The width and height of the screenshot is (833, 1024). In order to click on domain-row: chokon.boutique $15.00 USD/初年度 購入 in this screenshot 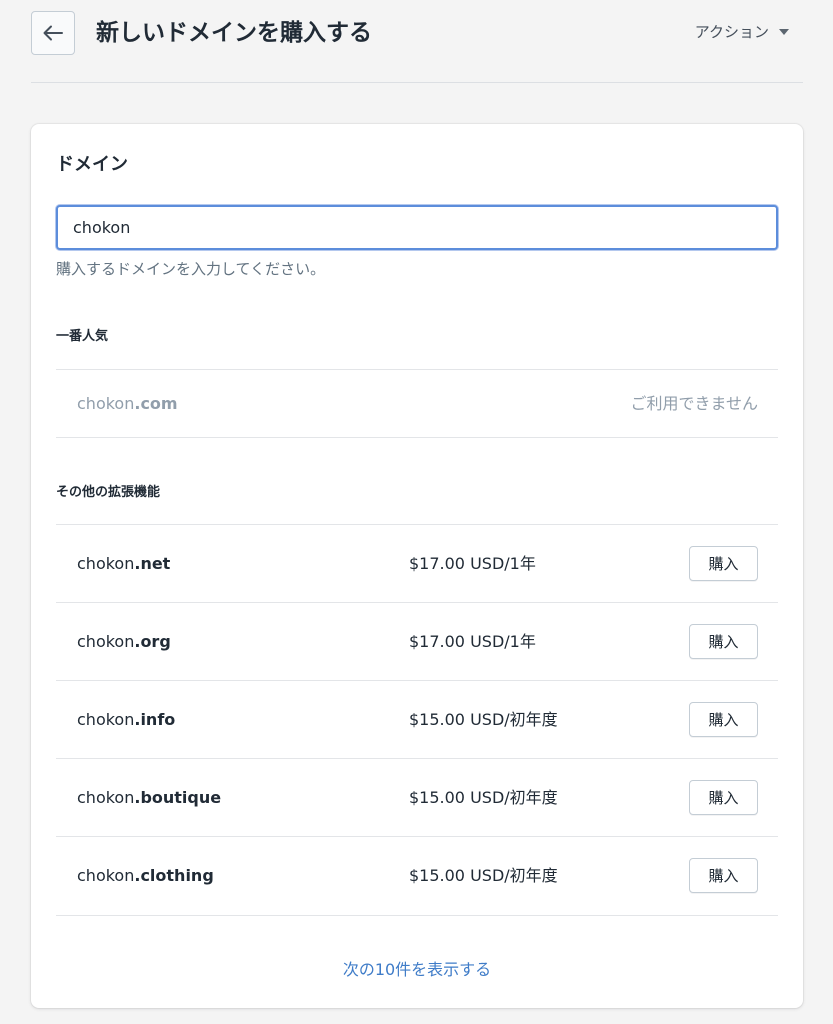, I will do `click(417, 797)`.